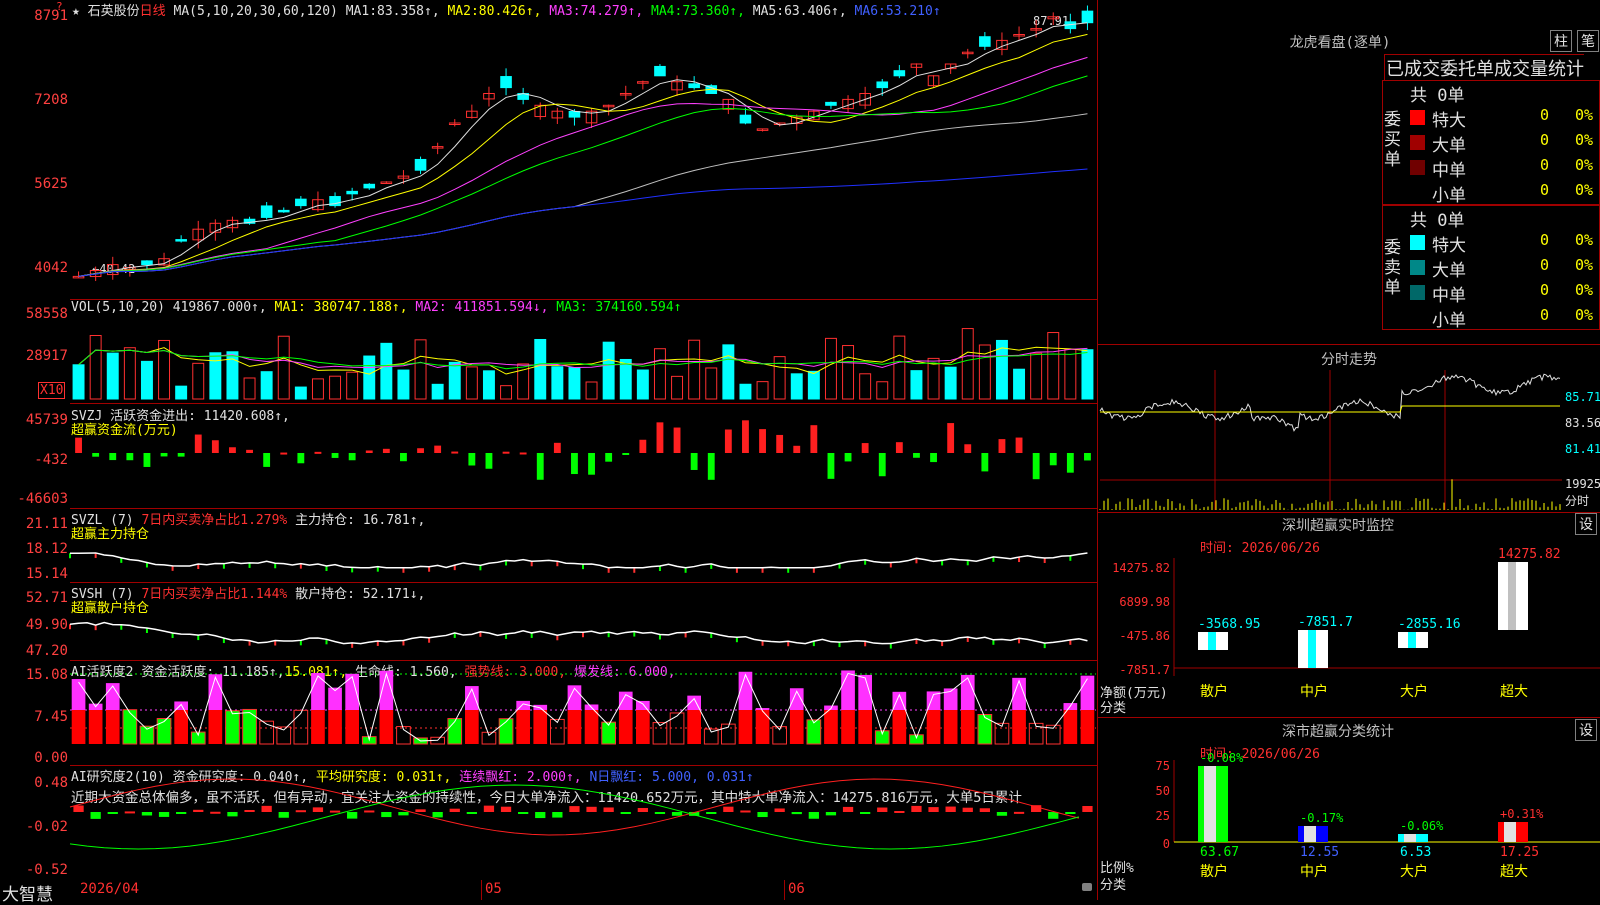 The width and height of the screenshot is (1600, 905). Describe the element at coordinates (796, 889) in the screenshot. I see `date-axis-06: 06` at that location.